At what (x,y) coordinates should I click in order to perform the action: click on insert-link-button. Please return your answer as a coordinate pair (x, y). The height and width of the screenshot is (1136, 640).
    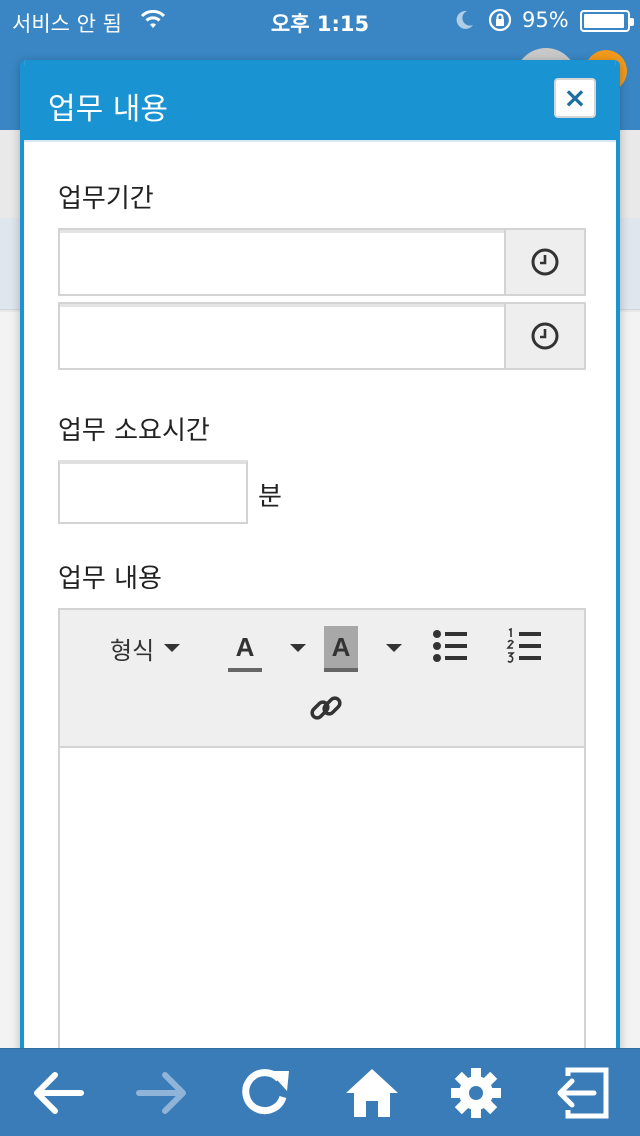
    Looking at the image, I should click on (326, 708).